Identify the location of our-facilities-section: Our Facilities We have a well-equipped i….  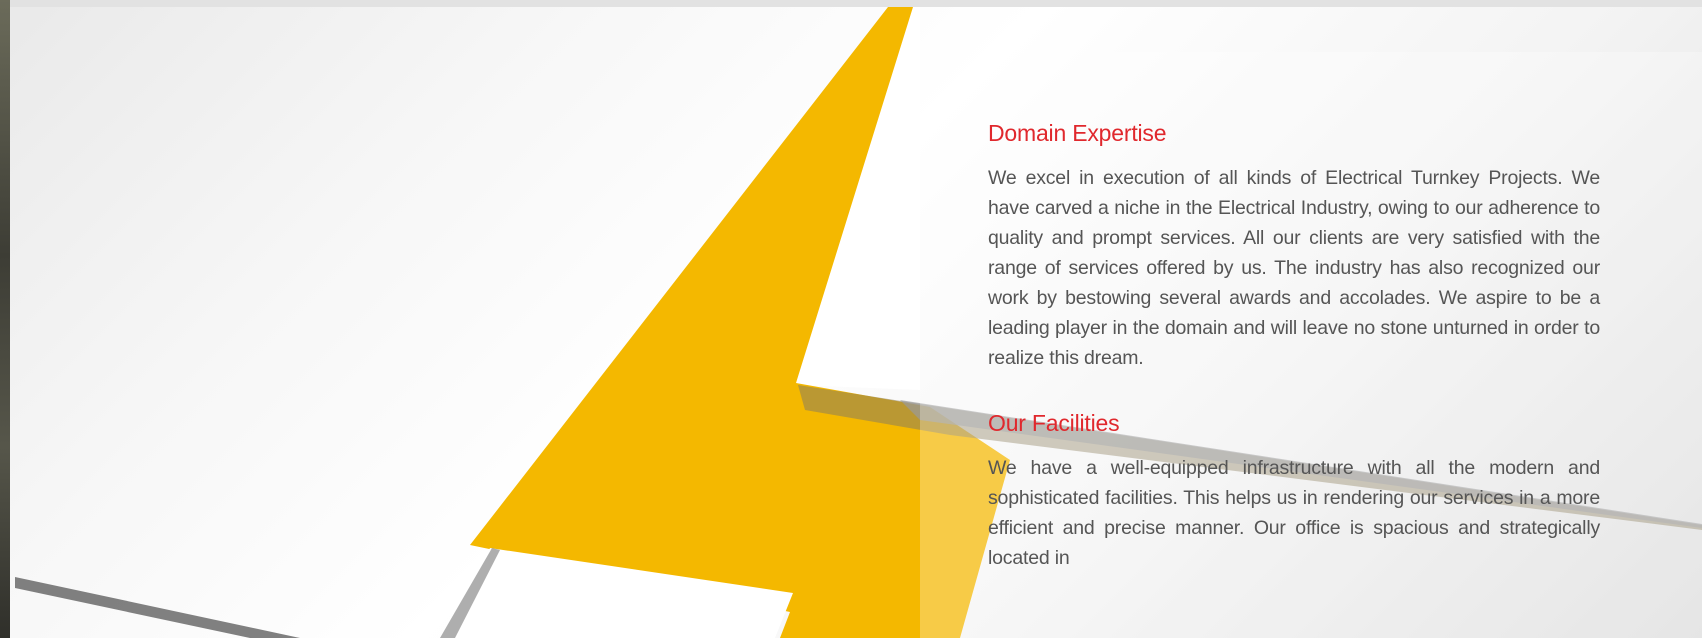
(1294, 491).